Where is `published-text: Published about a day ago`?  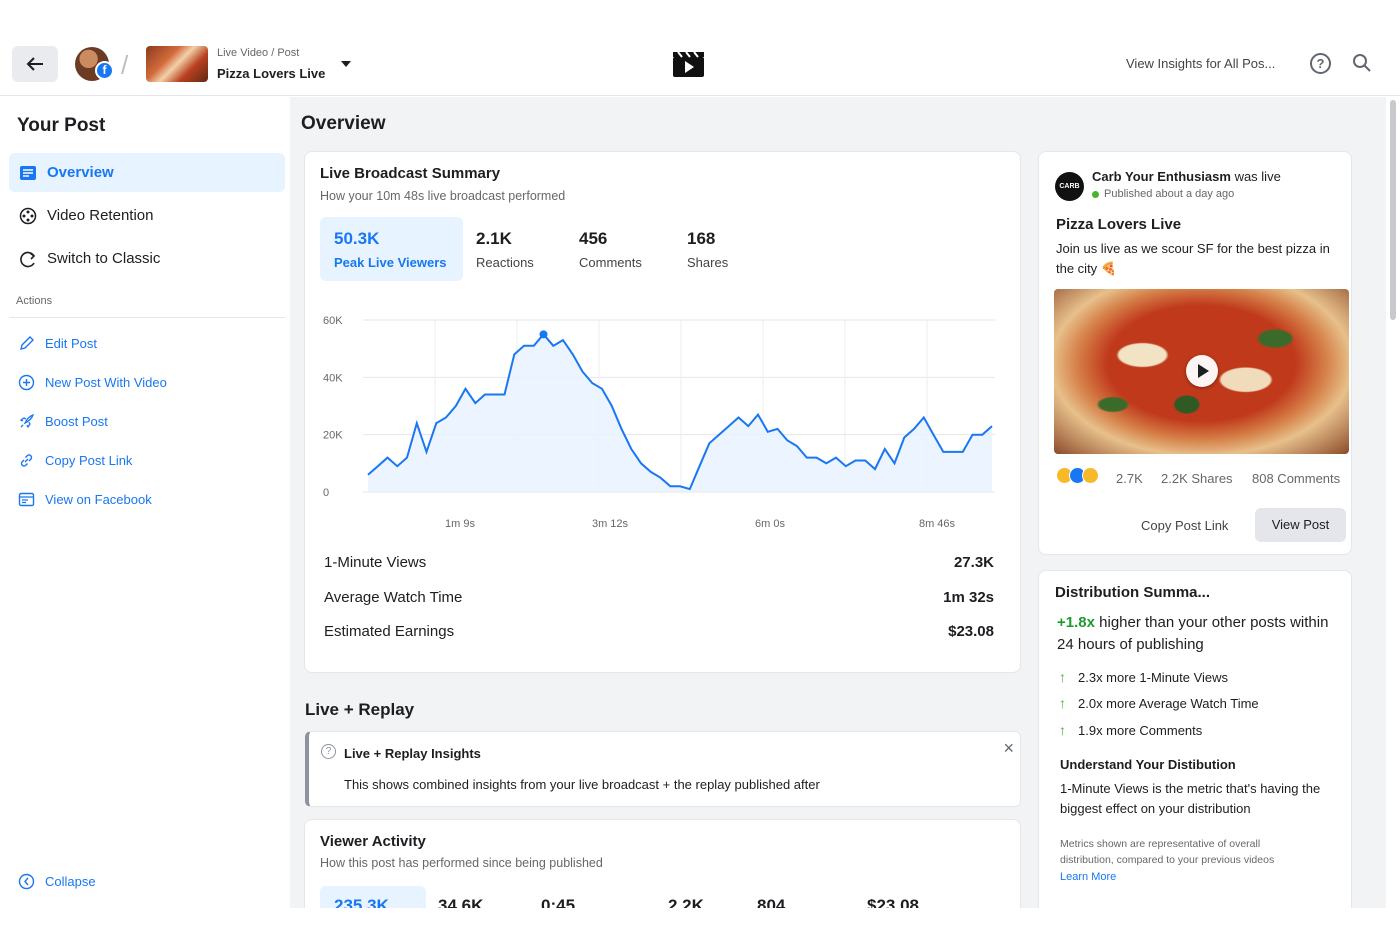 published-text: Published about a day ago is located at coordinates (1169, 194).